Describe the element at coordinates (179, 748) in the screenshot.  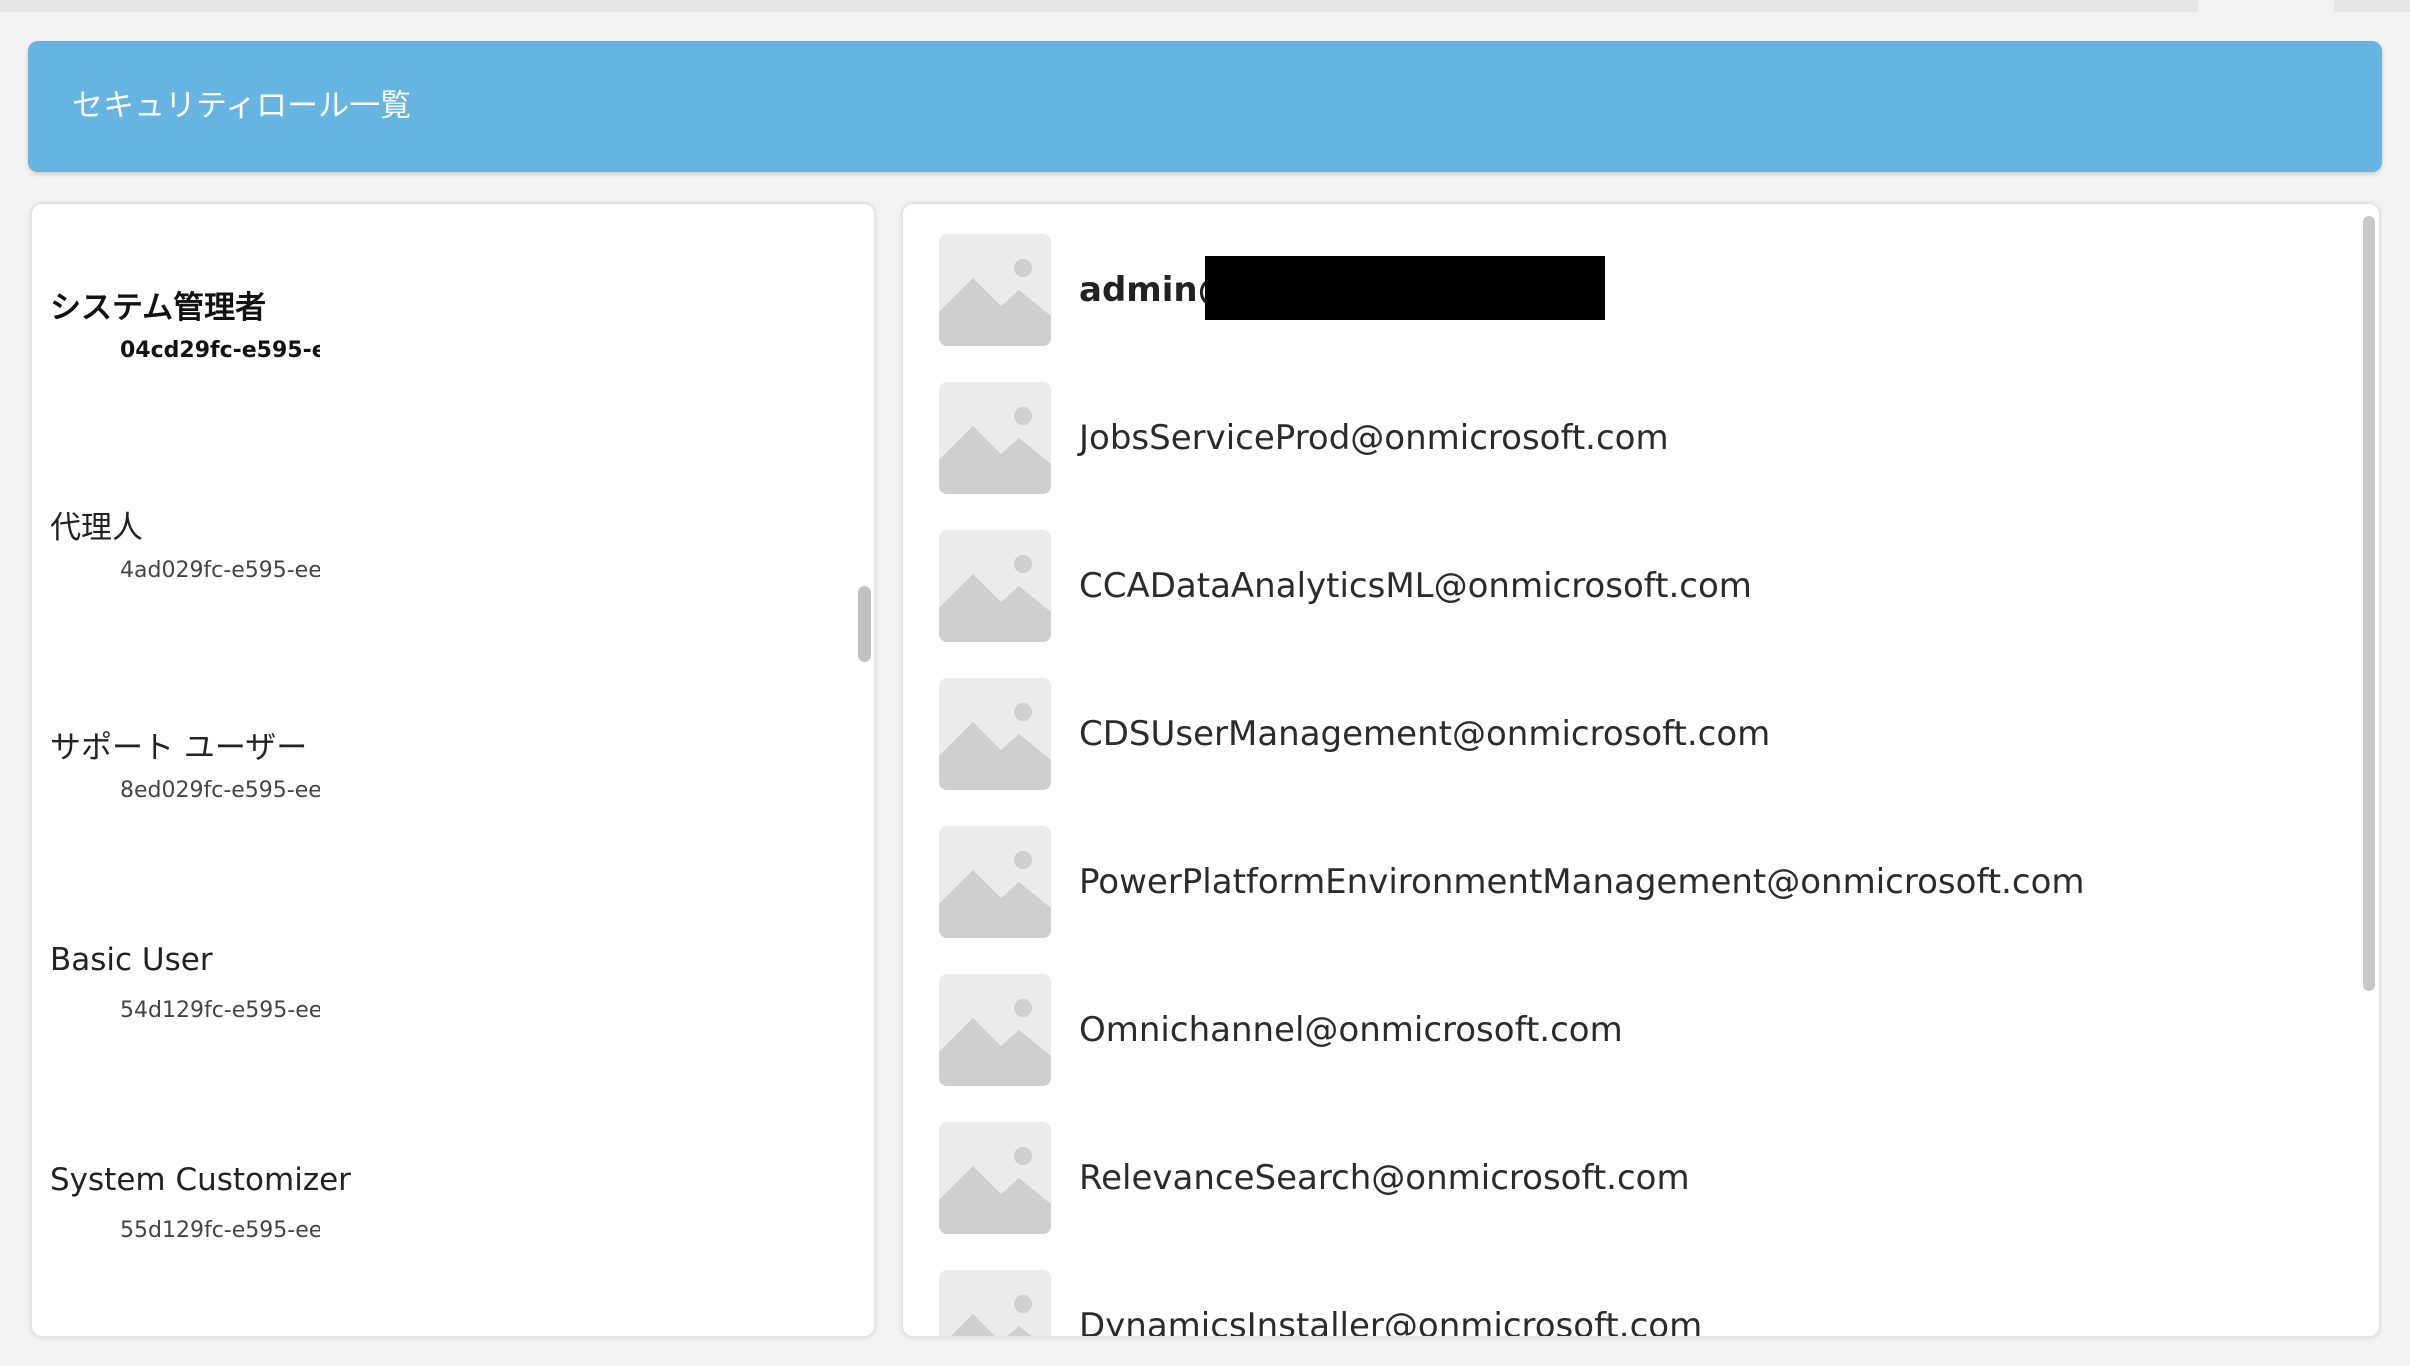
I see `role-name: サポート ユーザー` at that location.